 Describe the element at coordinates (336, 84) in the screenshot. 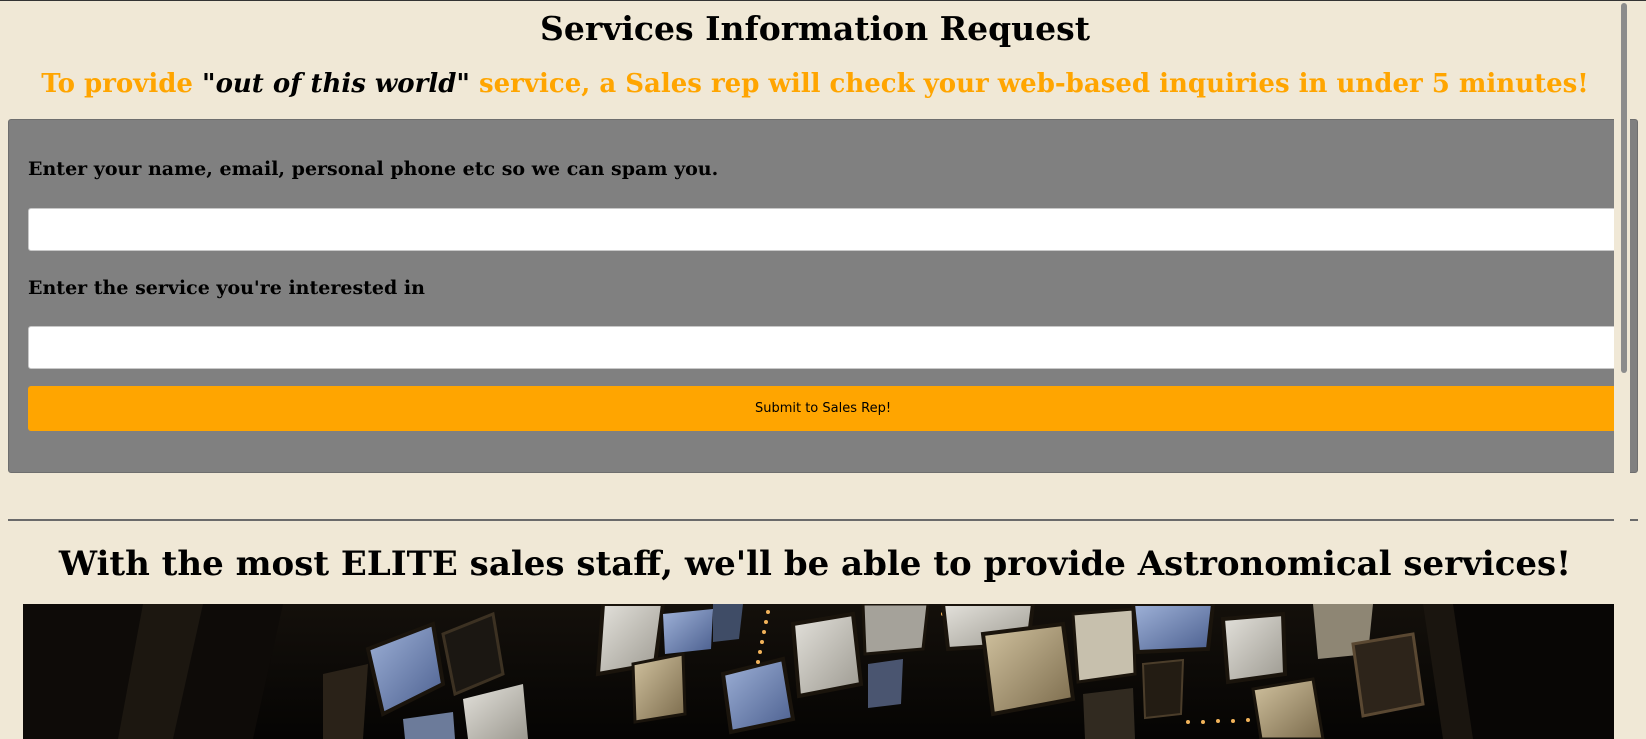

I see `tagline-emphasis: out of this world` at that location.